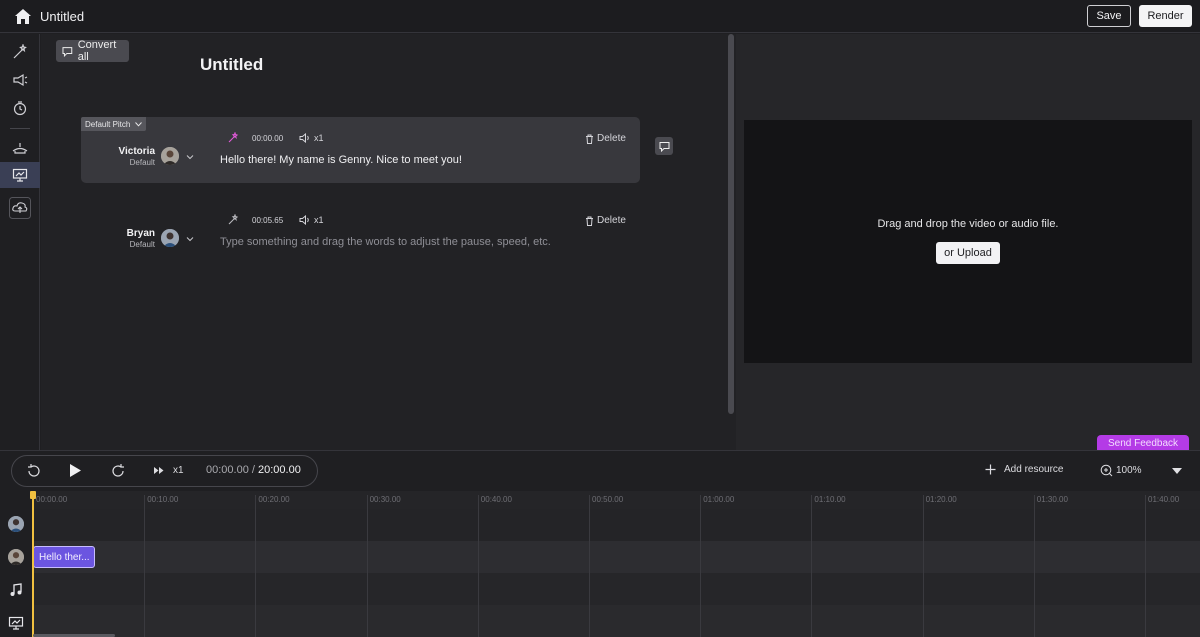 This screenshot has width=1200, height=637. I want to click on send-feedback-button: Send Feedback, so click(1143, 442).